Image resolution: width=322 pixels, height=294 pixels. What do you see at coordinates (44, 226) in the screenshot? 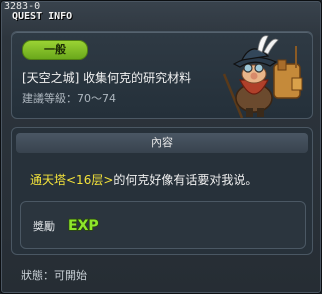
I see `reward-label: 獎勵` at bounding box center [44, 226].